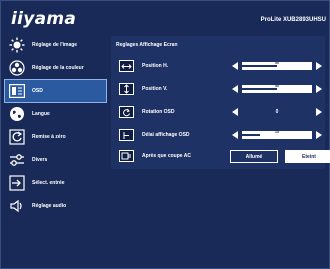 The image size is (330, 269). What do you see at coordinates (126, 112) in the screenshot?
I see `rotation-icon` at bounding box center [126, 112].